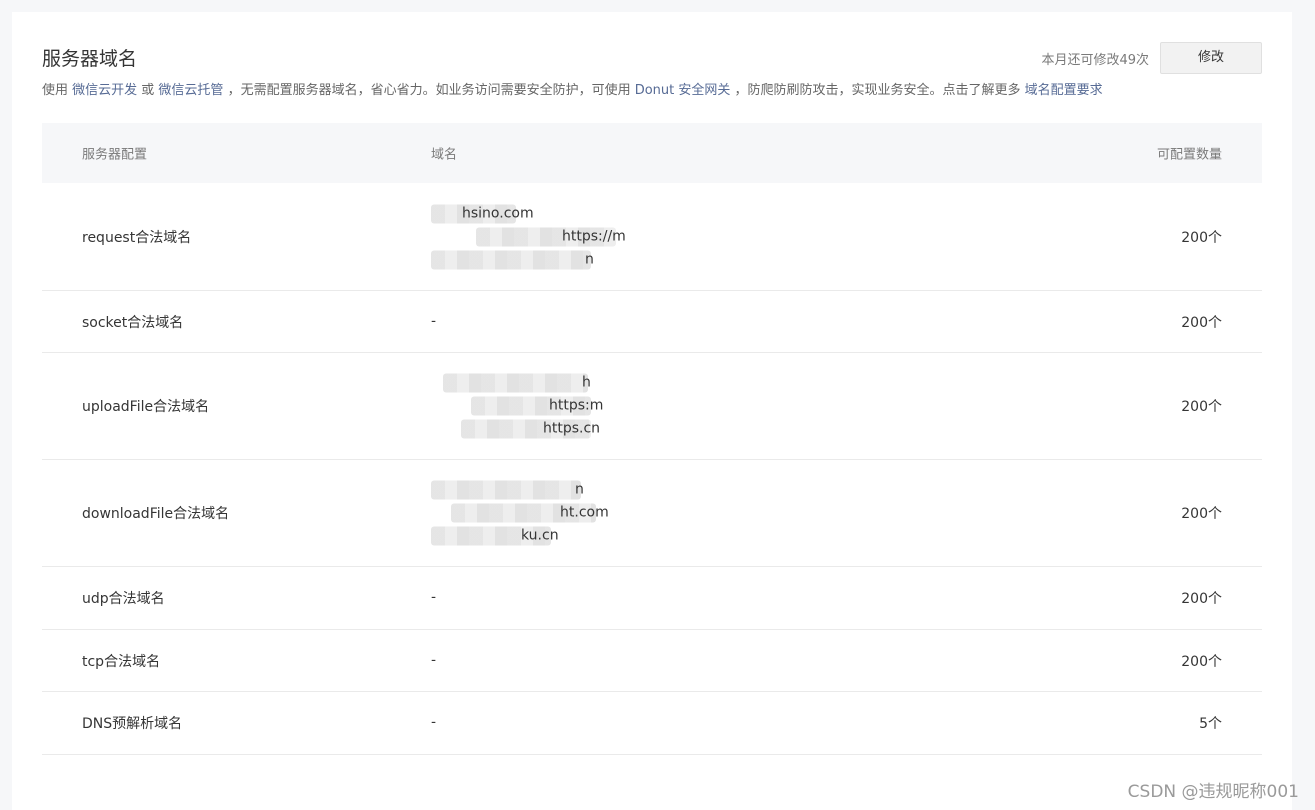 The height and width of the screenshot is (810, 1315). I want to click on domain-text: https:m, so click(576, 405).